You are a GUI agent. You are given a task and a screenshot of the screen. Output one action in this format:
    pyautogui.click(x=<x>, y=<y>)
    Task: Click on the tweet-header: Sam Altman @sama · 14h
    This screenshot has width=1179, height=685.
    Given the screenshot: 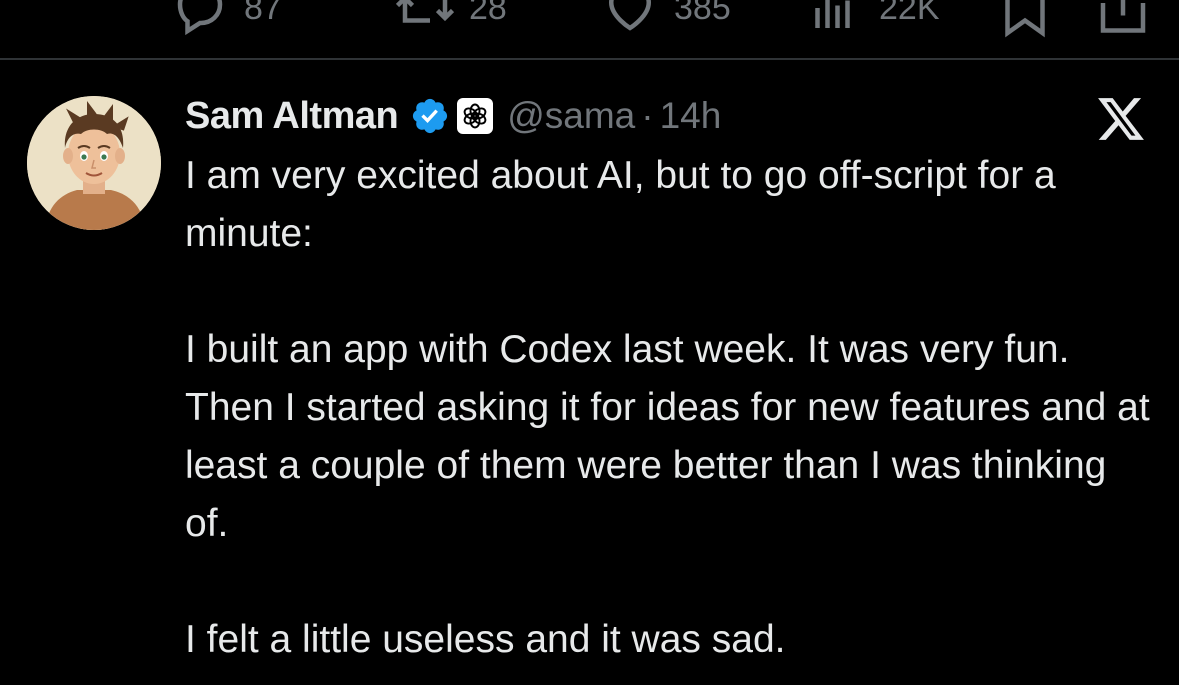 What is the action you would take?
    pyautogui.click(x=453, y=116)
    